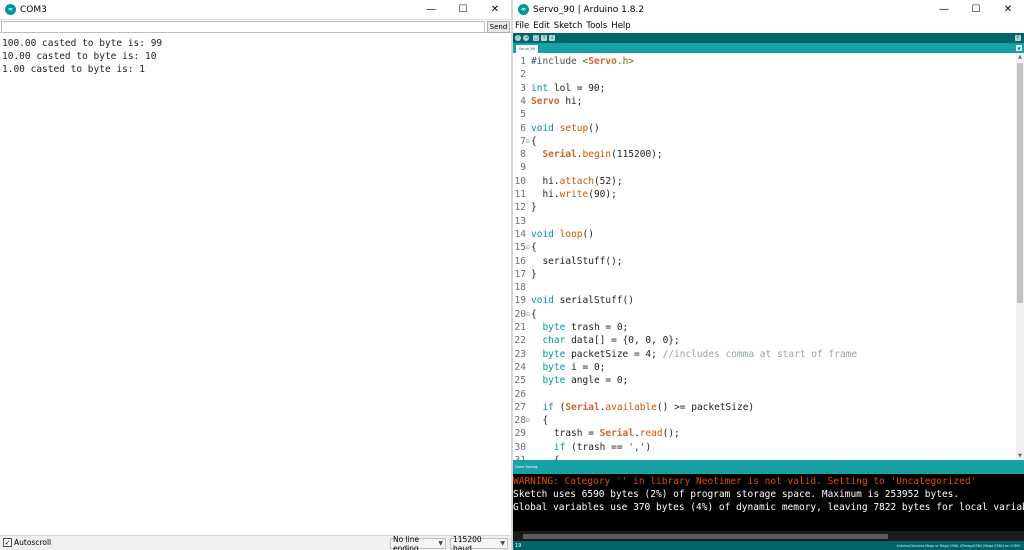 This screenshot has height=550, width=1024. What do you see at coordinates (764, 221) in the screenshot?
I see `code-line: 13` at bounding box center [764, 221].